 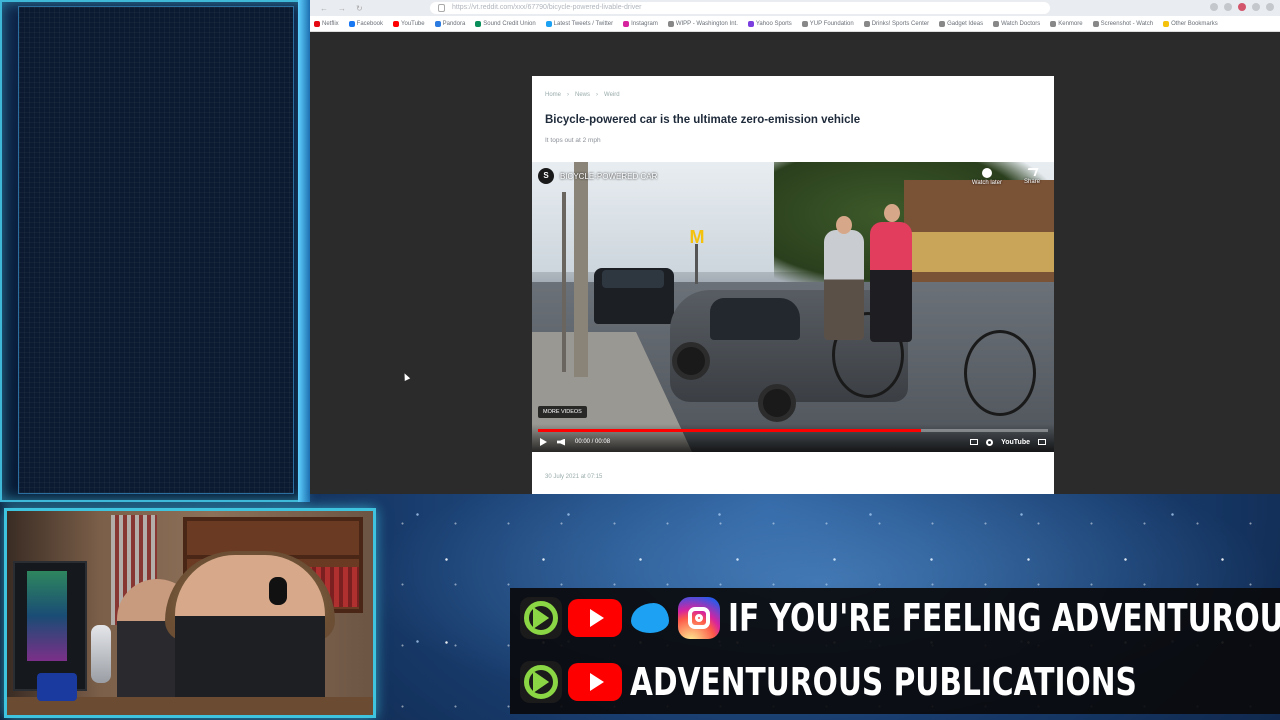 What do you see at coordinates (359, 8) in the screenshot?
I see `reload-icon: ↻` at bounding box center [359, 8].